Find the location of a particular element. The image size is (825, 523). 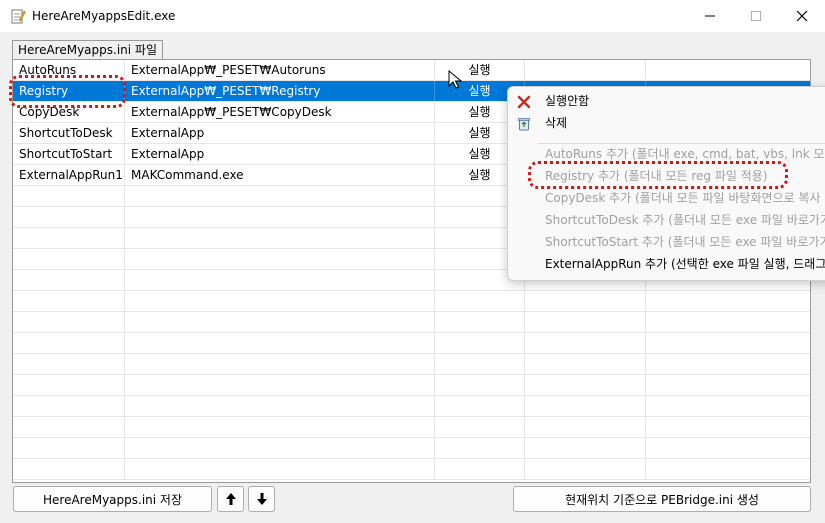

minimize-icon is located at coordinates (710, 16).